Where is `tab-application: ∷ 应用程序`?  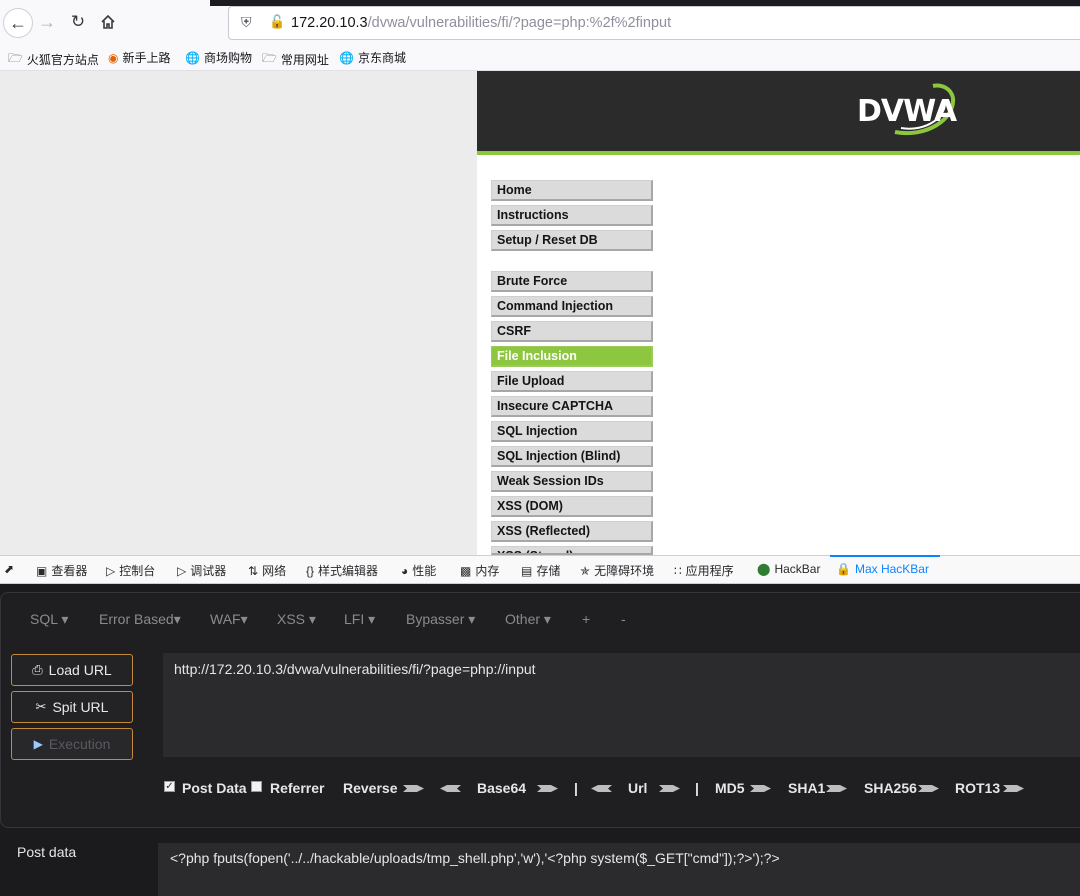
tab-application: ∷ 应用程序 is located at coordinates (704, 570).